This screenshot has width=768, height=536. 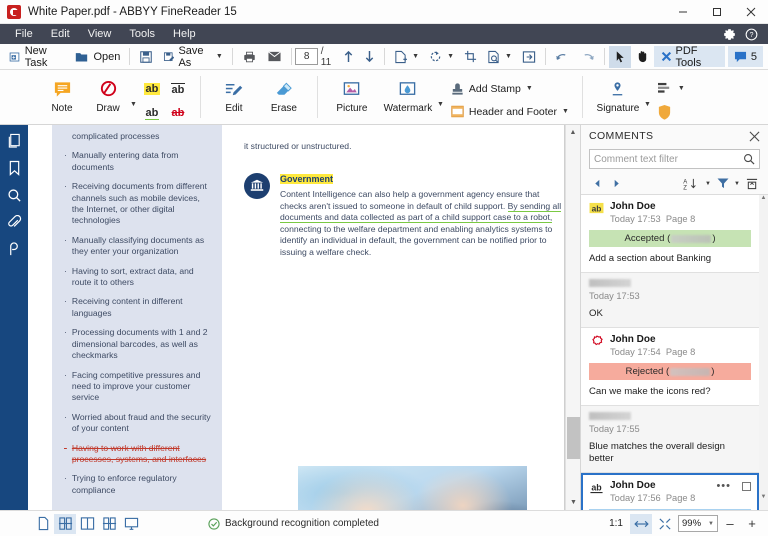 I want to click on comments-scroll-down: ▼, so click(x=763, y=502).